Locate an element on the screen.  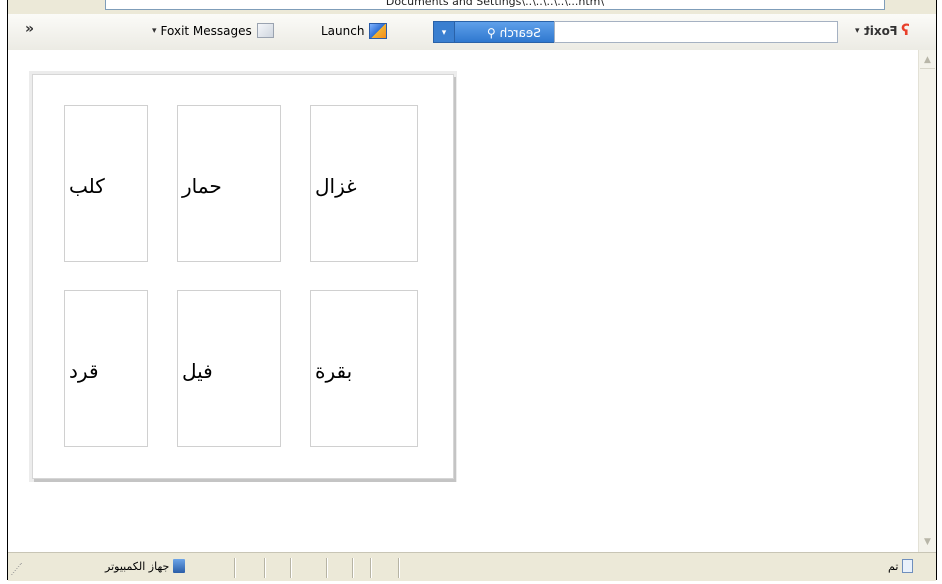
foxit-menu-button: ▾ Foxit ʕ is located at coordinates (886, 30).